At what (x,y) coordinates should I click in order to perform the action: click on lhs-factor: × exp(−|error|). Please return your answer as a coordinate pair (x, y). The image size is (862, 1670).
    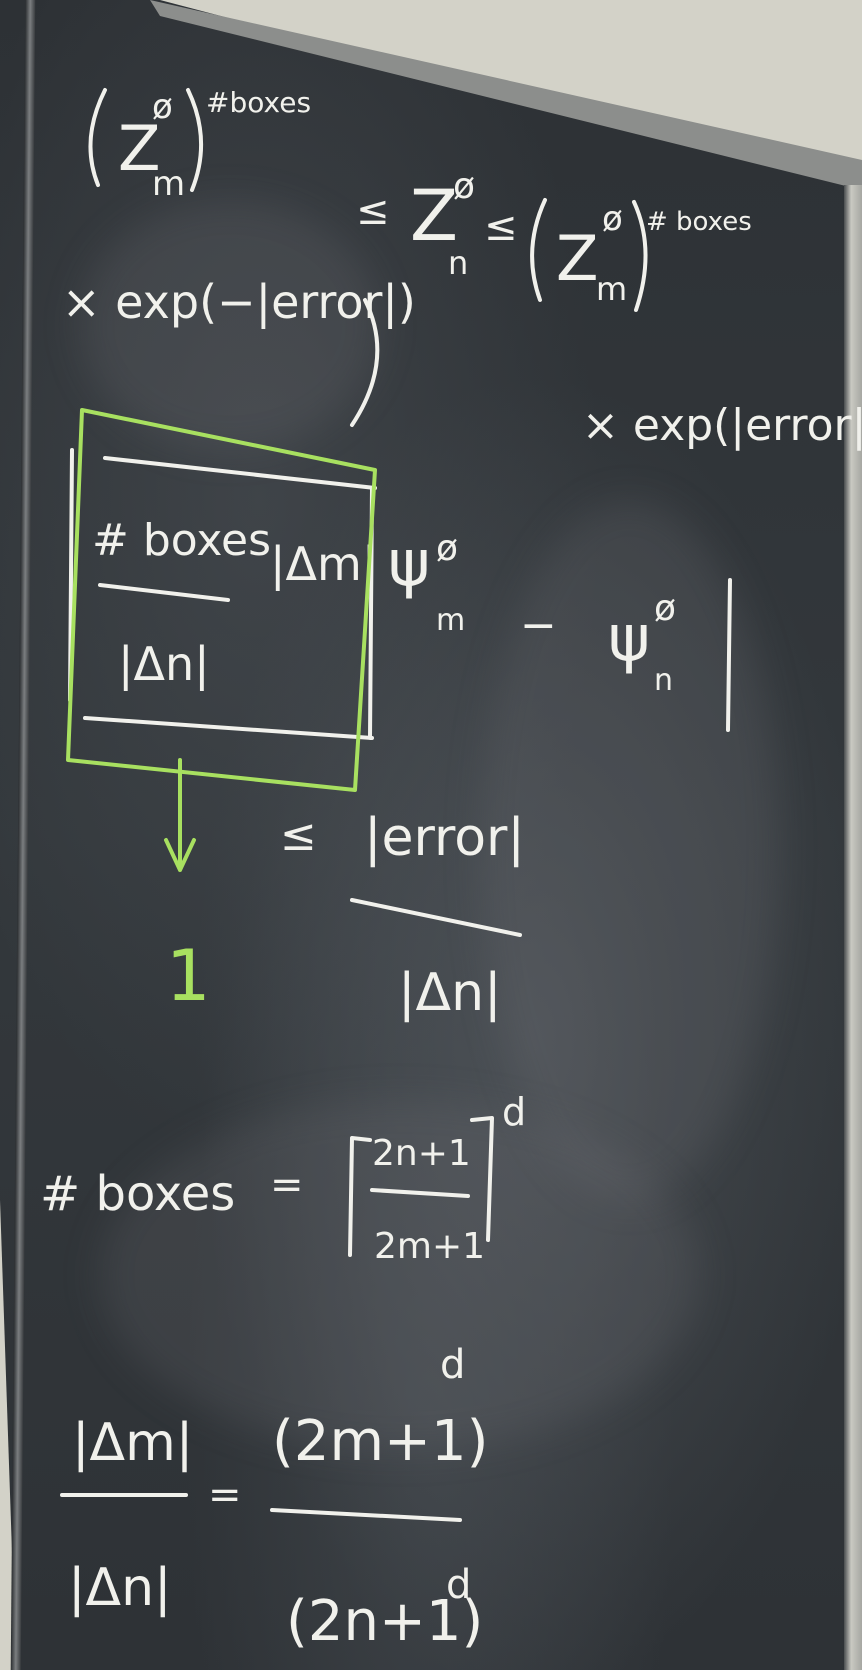
    Looking at the image, I should click on (239, 302).